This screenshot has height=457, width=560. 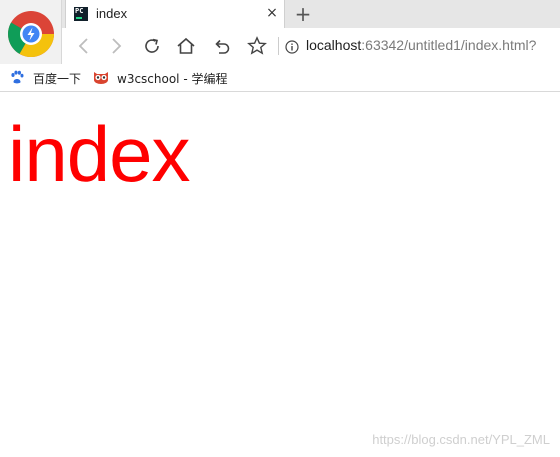 I want to click on forward-arrow-icon, so click(x=117, y=46).